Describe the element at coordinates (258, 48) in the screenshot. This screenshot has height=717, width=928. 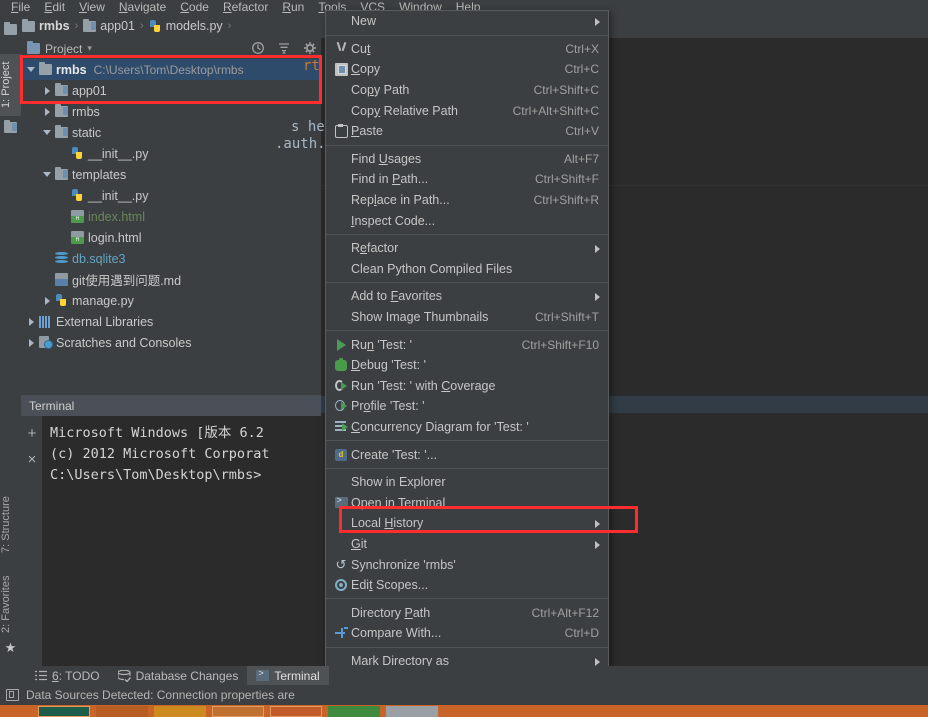
I see `collapse-all-icon` at that location.